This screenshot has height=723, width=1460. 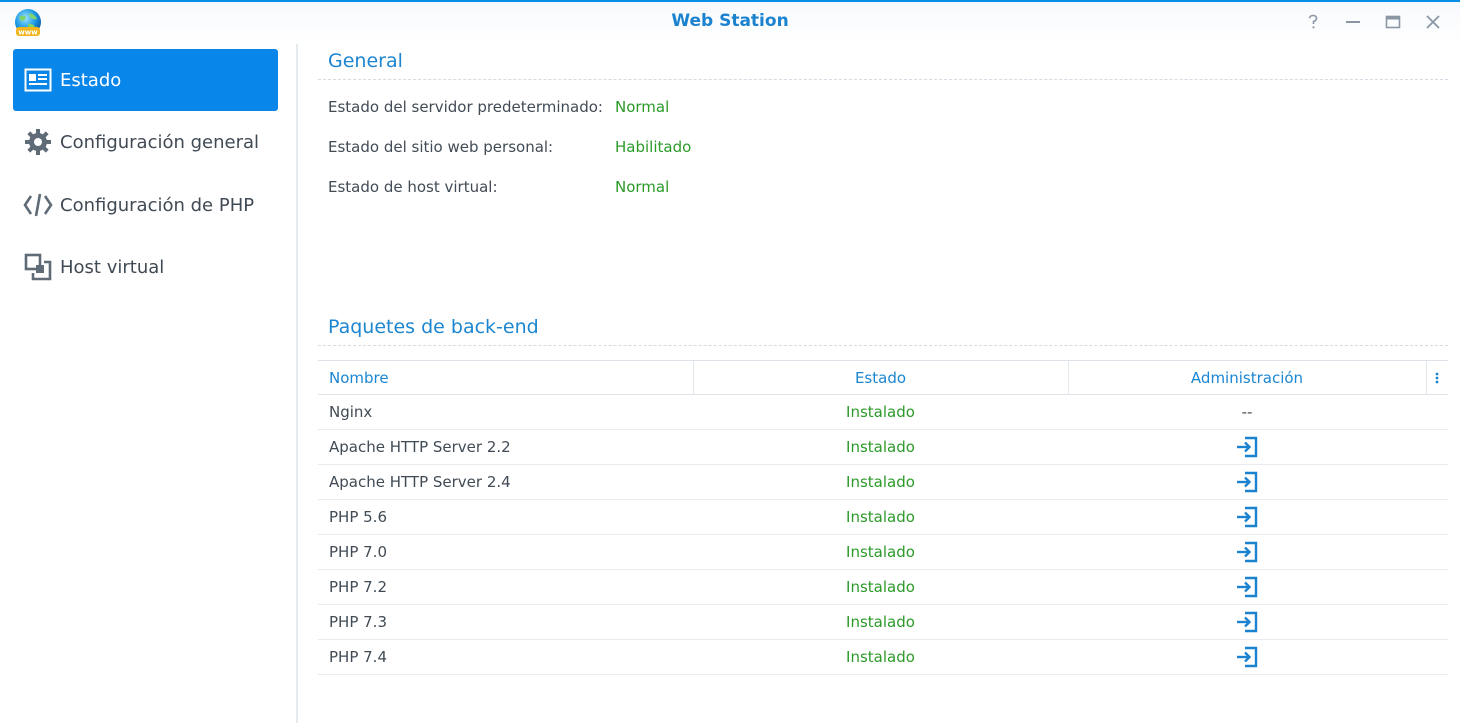 What do you see at coordinates (297, 383) in the screenshot?
I see `sidebar-divider` at bounding box center [297, 383].